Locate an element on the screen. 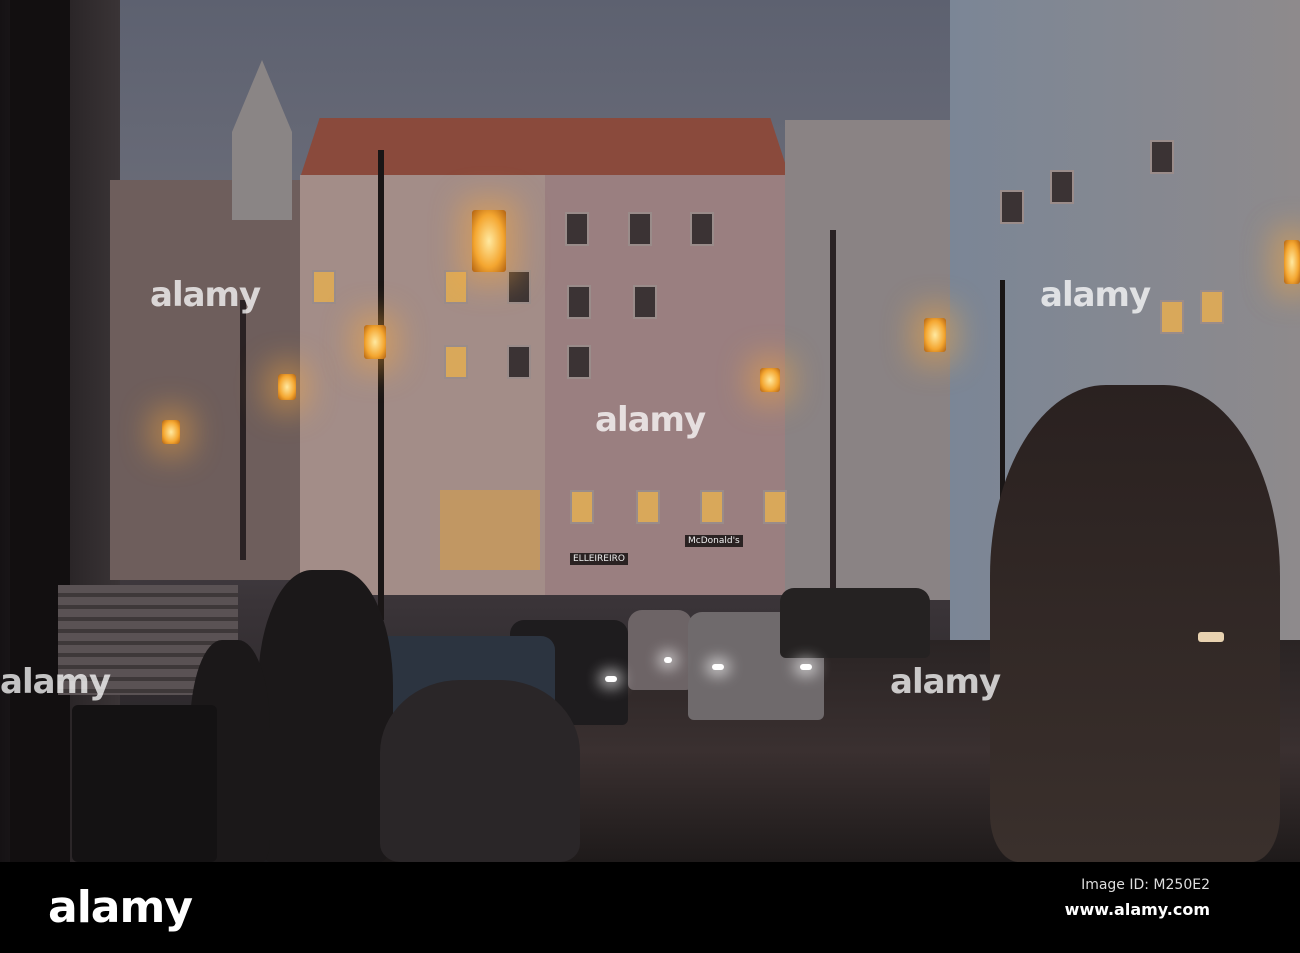 This screenshot has width=1300, height=953. site-url: www.alamy.com is located at coordinates (1137, 909).